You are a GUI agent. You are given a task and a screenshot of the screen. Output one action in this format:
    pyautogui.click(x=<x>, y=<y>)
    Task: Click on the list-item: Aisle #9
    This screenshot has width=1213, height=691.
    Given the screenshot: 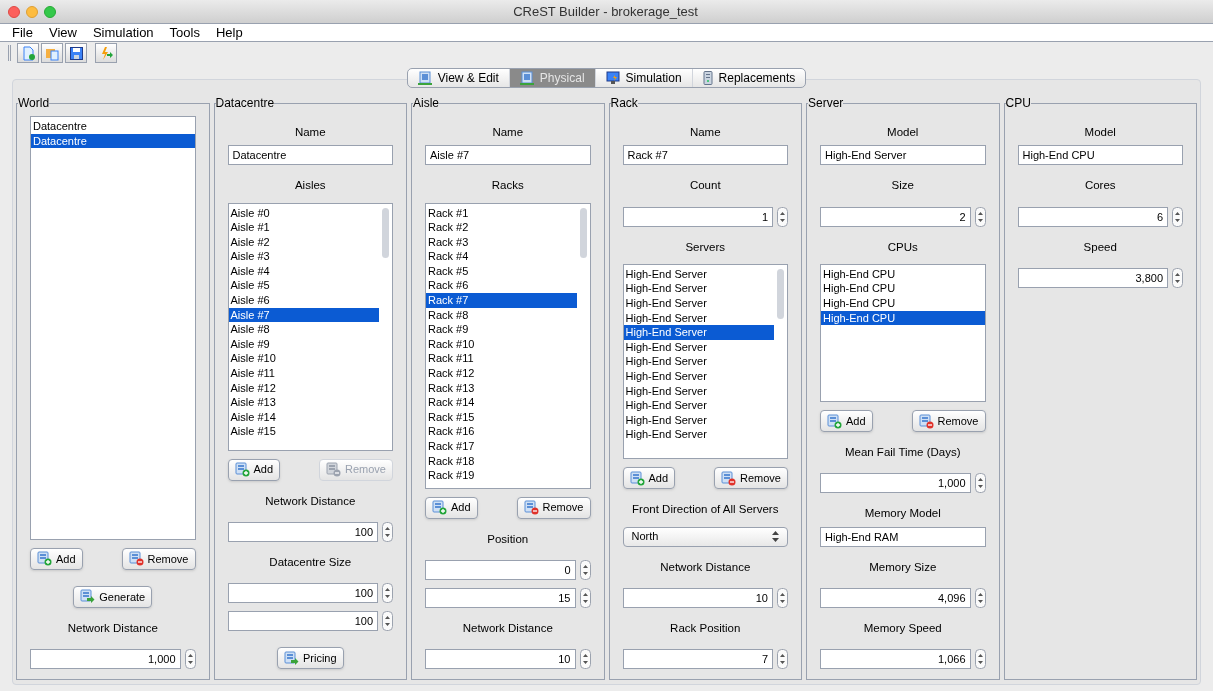 What is the action you would take?
    pyautogui.click(x=303, y=344)
    